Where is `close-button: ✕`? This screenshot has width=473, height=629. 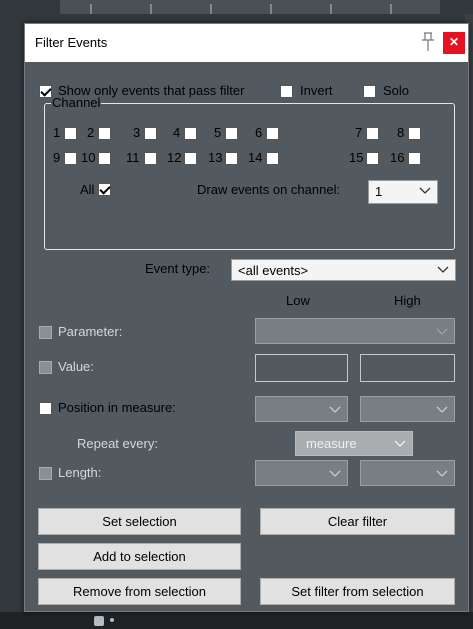
close-button: ✕ is located at coordinates (454, 43).